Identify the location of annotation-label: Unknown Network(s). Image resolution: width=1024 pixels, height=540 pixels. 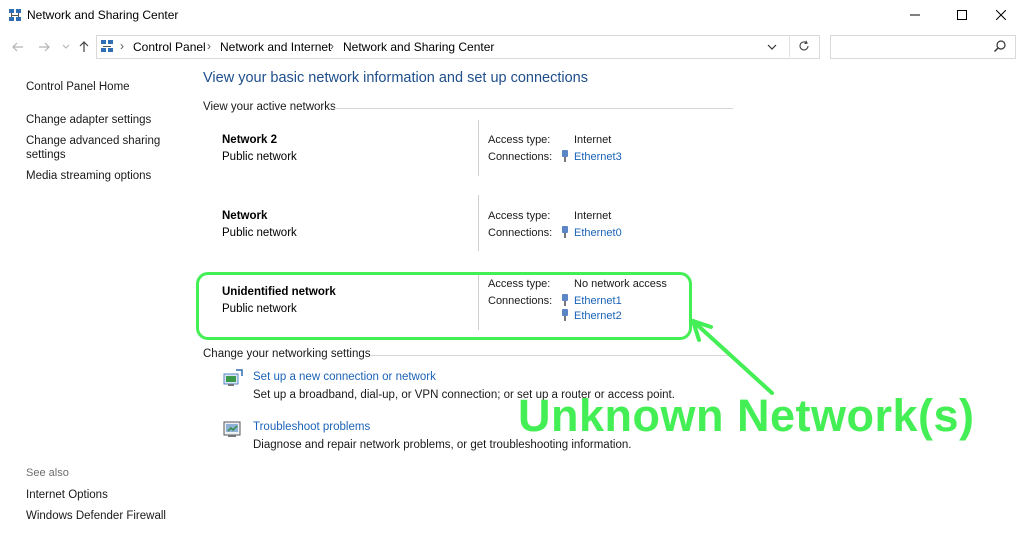
(746, 415).